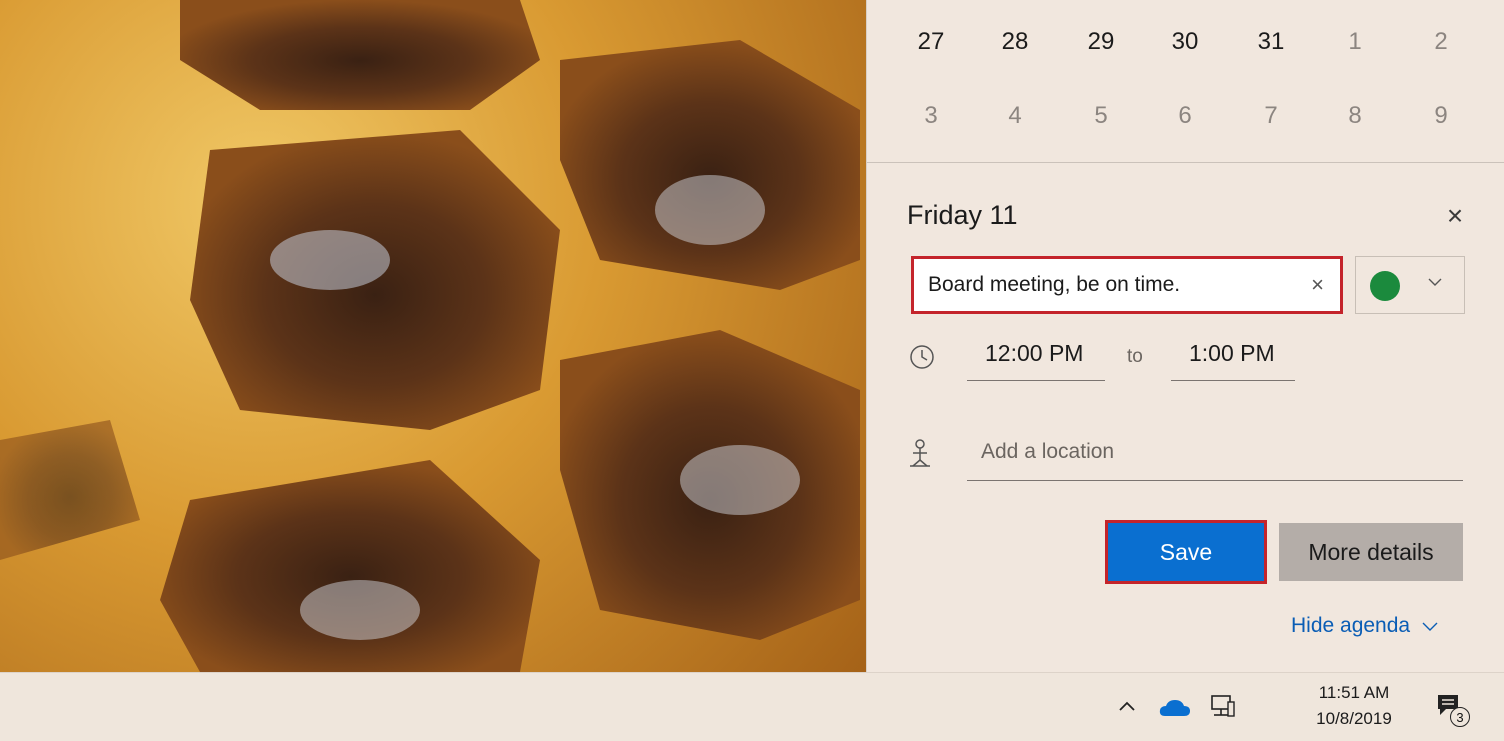 The image size is (1504, 741). Describe the element at coordinates (1054, 285) in the screenshot. I see `event-title-value: Board meeting, be on time.` at that location.